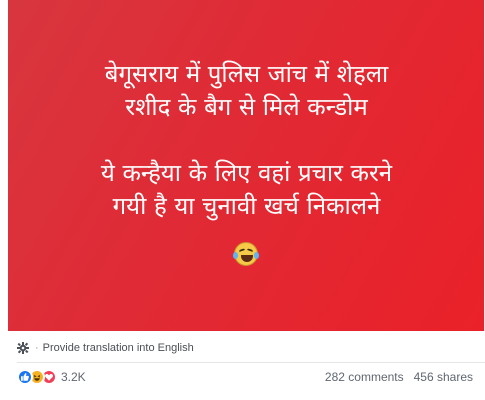 This screenshot has height=400, width=485. I want to click on meme-line-2: रशीद के बैग से मिले कन्डोम, so click(246, 107).